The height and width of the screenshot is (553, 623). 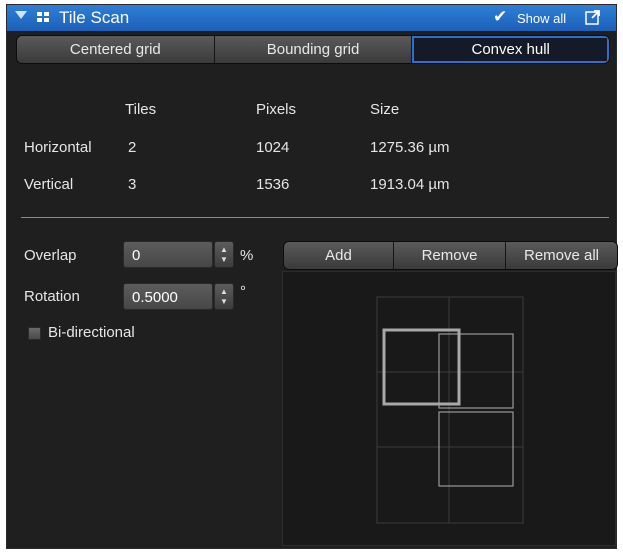 I want to click on horizontal-size: 1275.36 µm, so click(x=410, y=147).